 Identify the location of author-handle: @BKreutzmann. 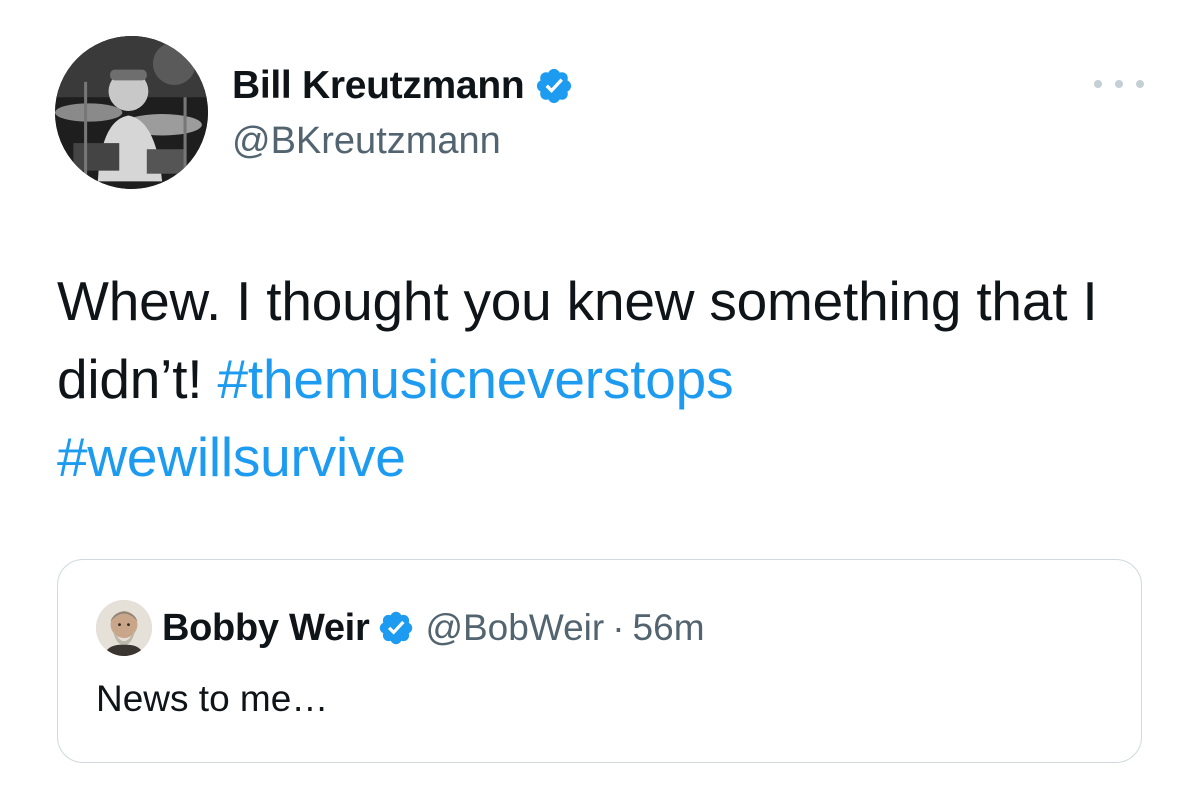
(403, 141).